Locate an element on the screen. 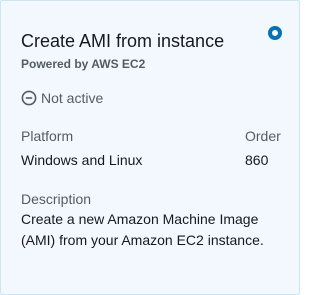 This screenshot has height=295, width=320. status-indicator: Not active is located at coordinates (62, 98).